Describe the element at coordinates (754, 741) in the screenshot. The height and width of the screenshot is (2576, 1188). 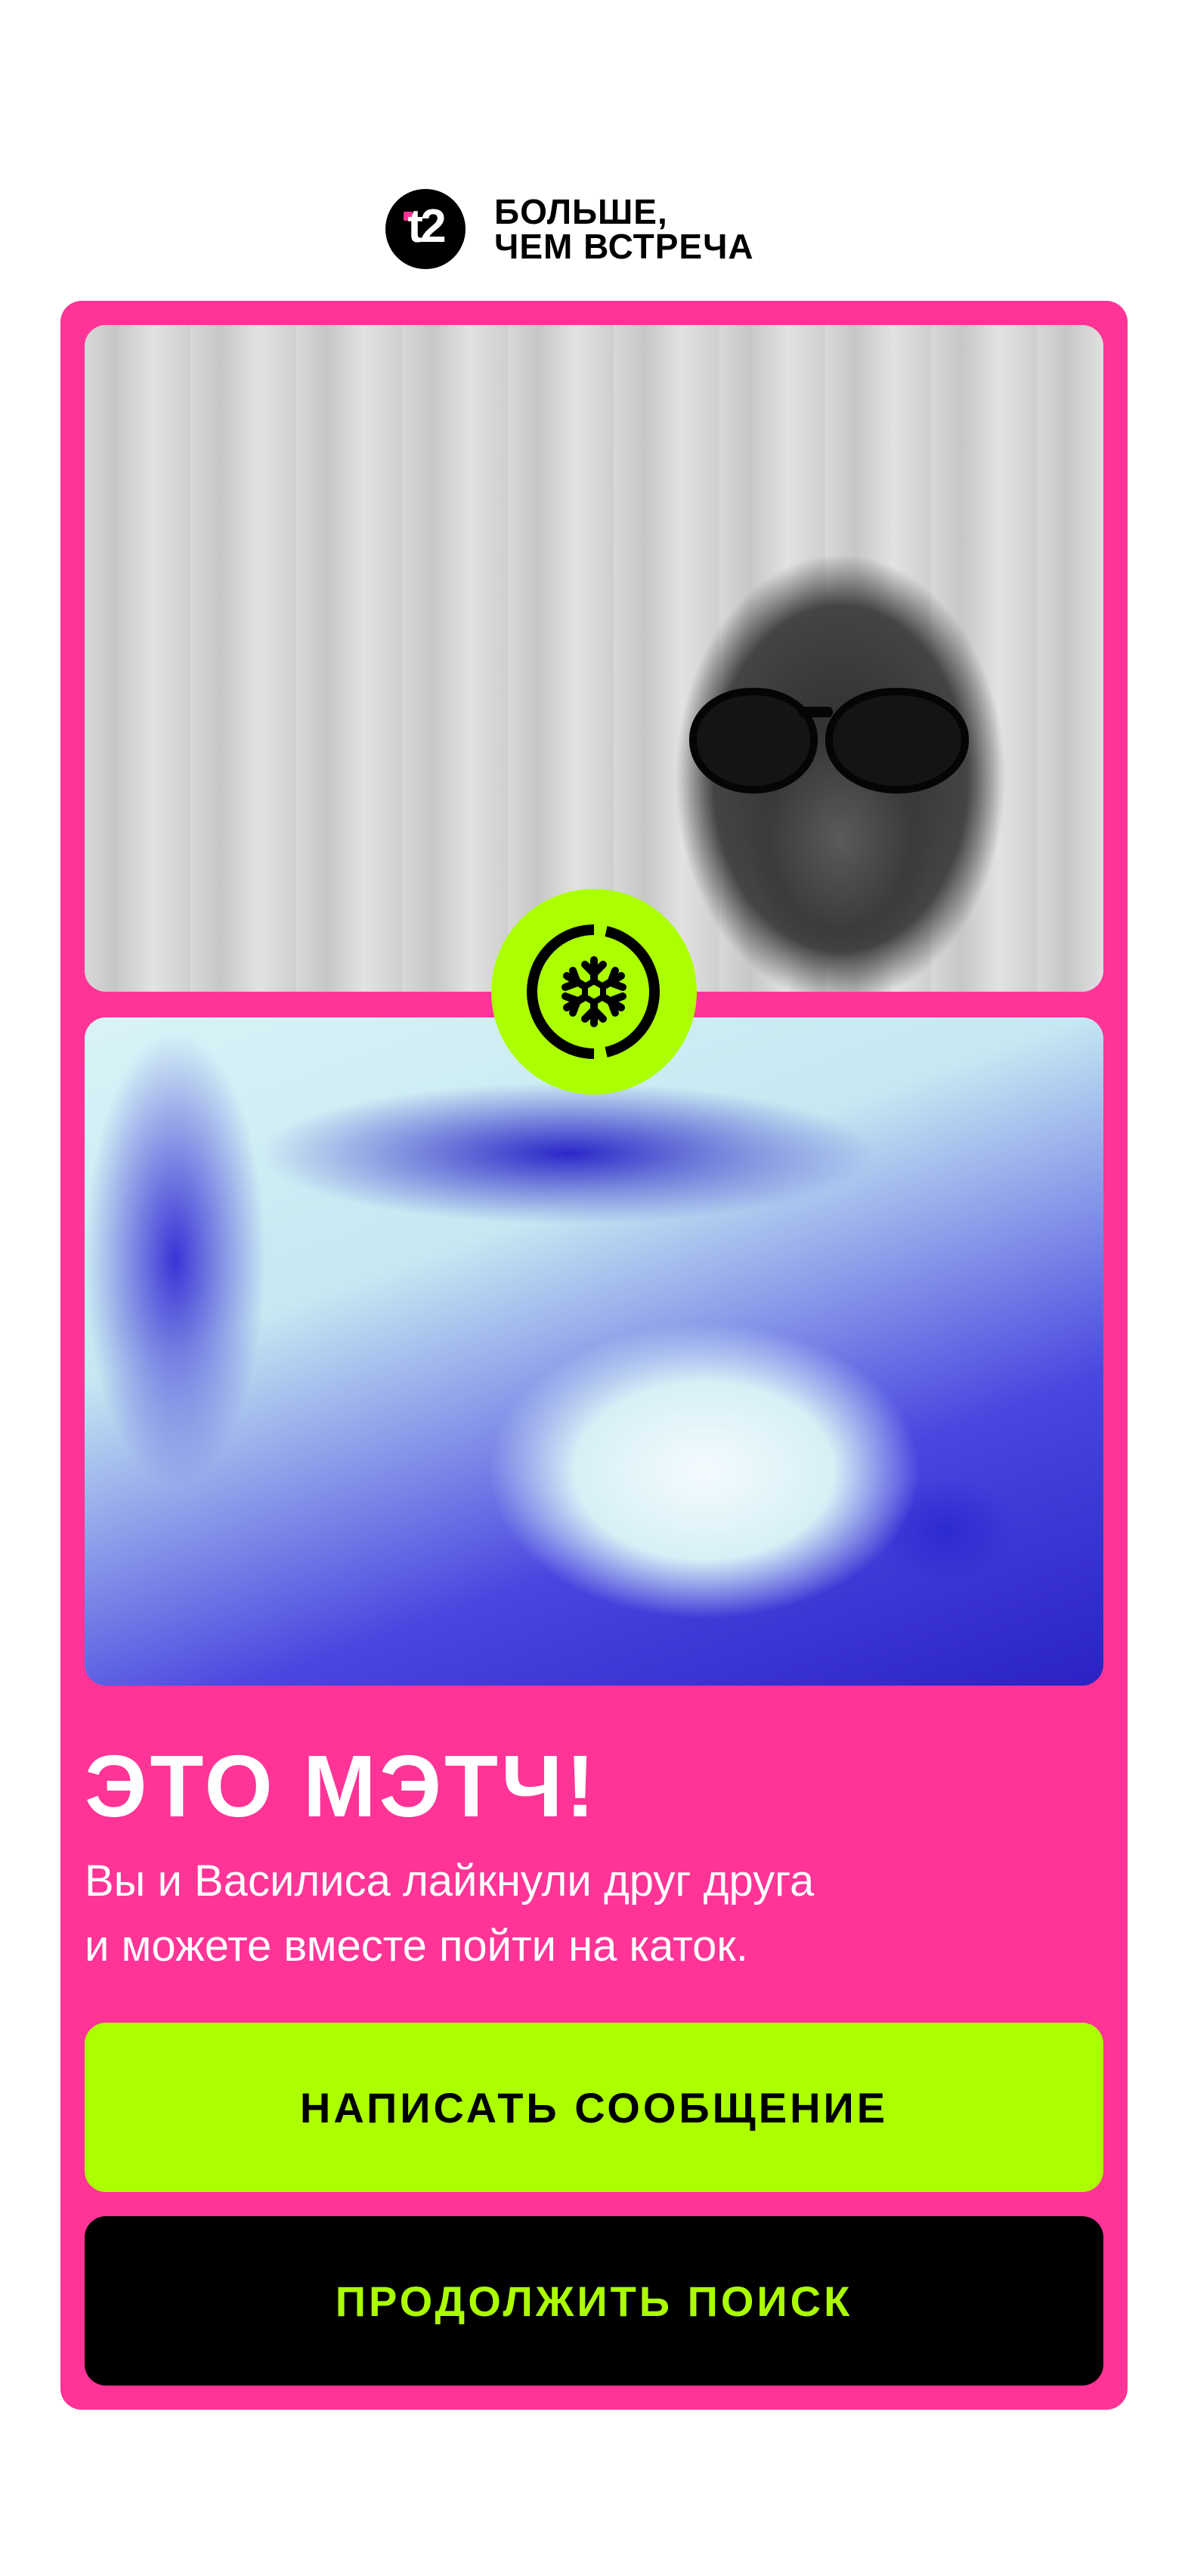
I see `glasses-left` at that location.